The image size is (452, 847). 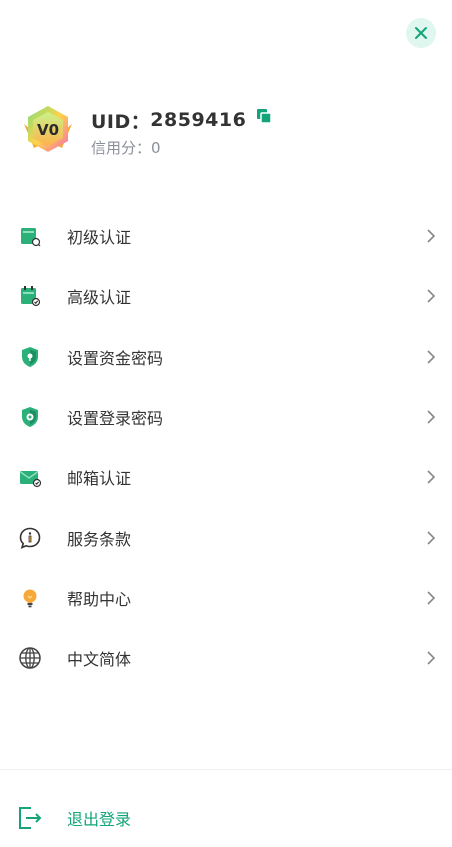 What do you see at coordinates (30, 417) in the screenshot?
I see `shield-key-icon` at bounding box center [30, 417].